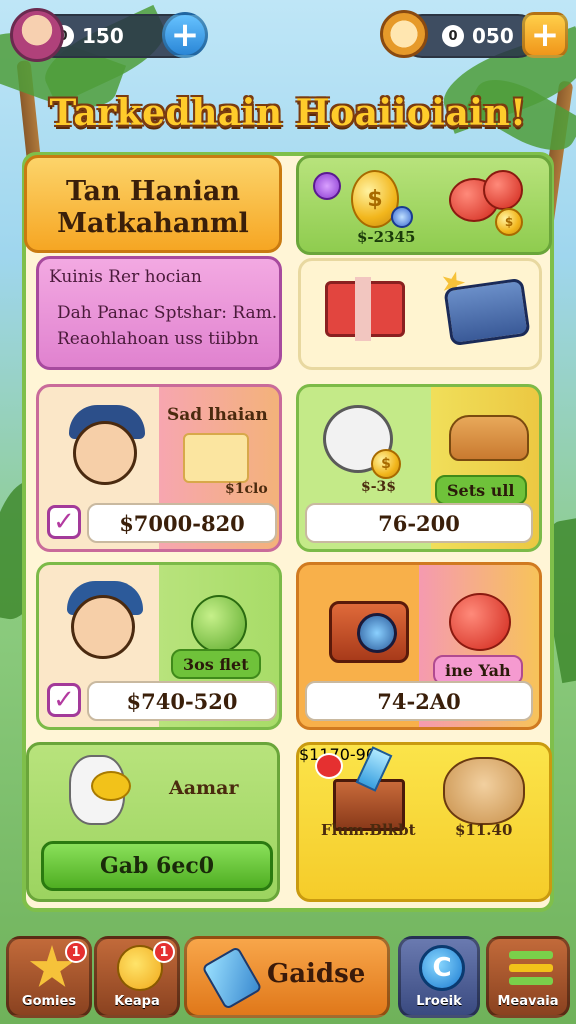 The height and width of the screenshot is (1024, 576). Describe the element at coordinates (377, 633) in the screenshot. I see `camera-lens` at that location.